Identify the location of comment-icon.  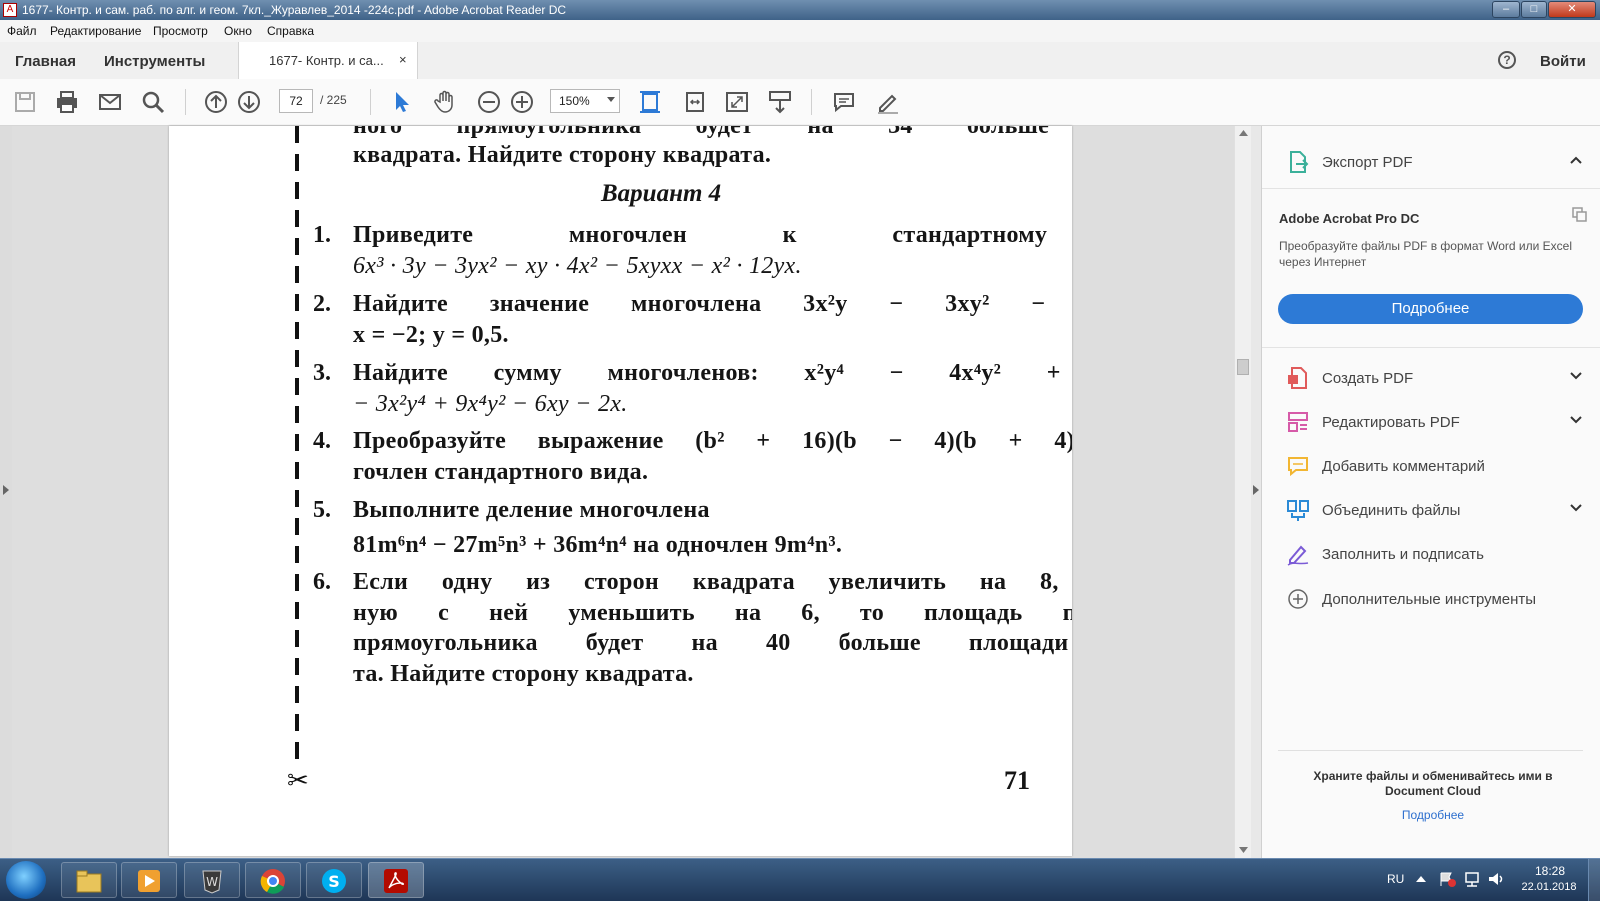
(844, 102).